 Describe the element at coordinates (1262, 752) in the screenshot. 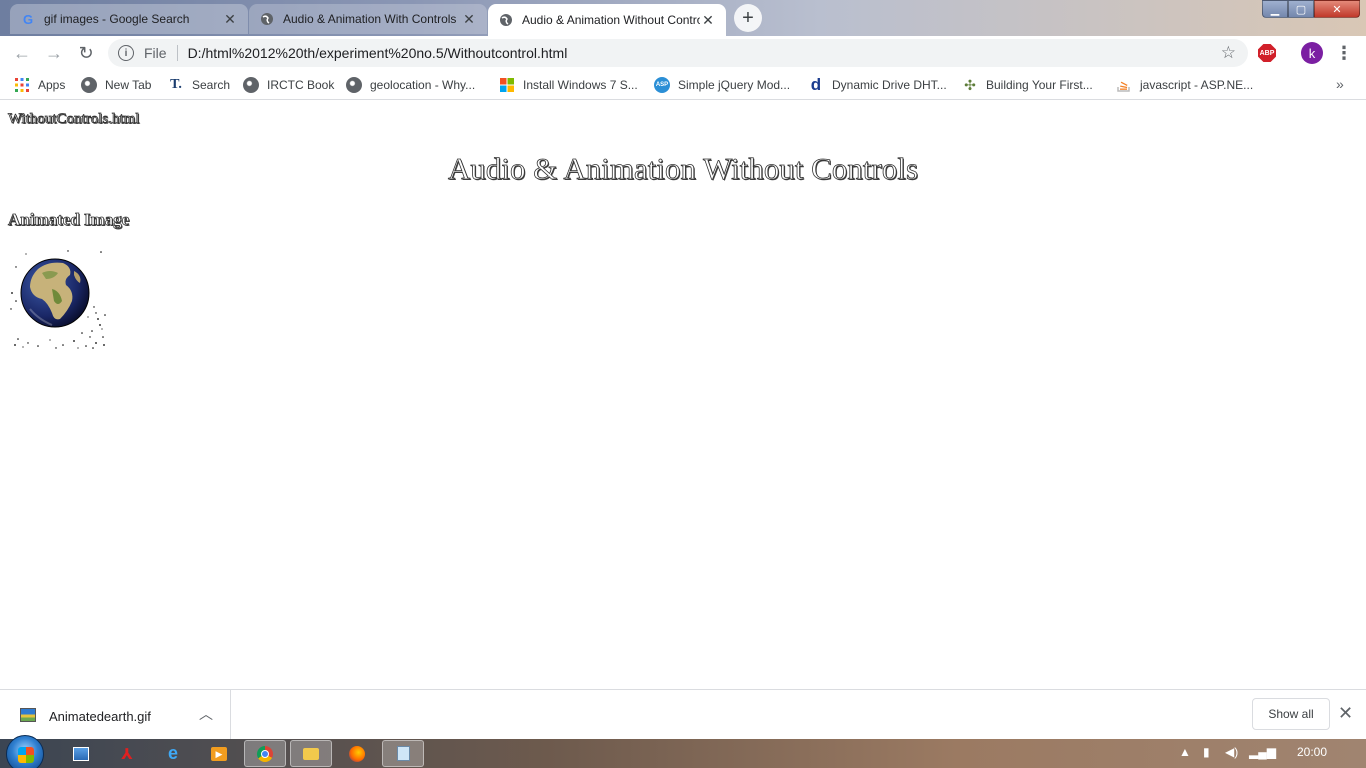

I see `network-signal-icon: ▂▄▆` at that location.